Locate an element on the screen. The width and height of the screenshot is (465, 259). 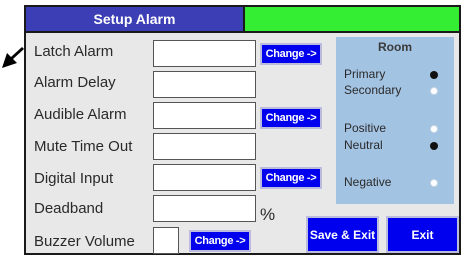
audible-alarm-change-button: Change -> is located at coordinates (291, 118).